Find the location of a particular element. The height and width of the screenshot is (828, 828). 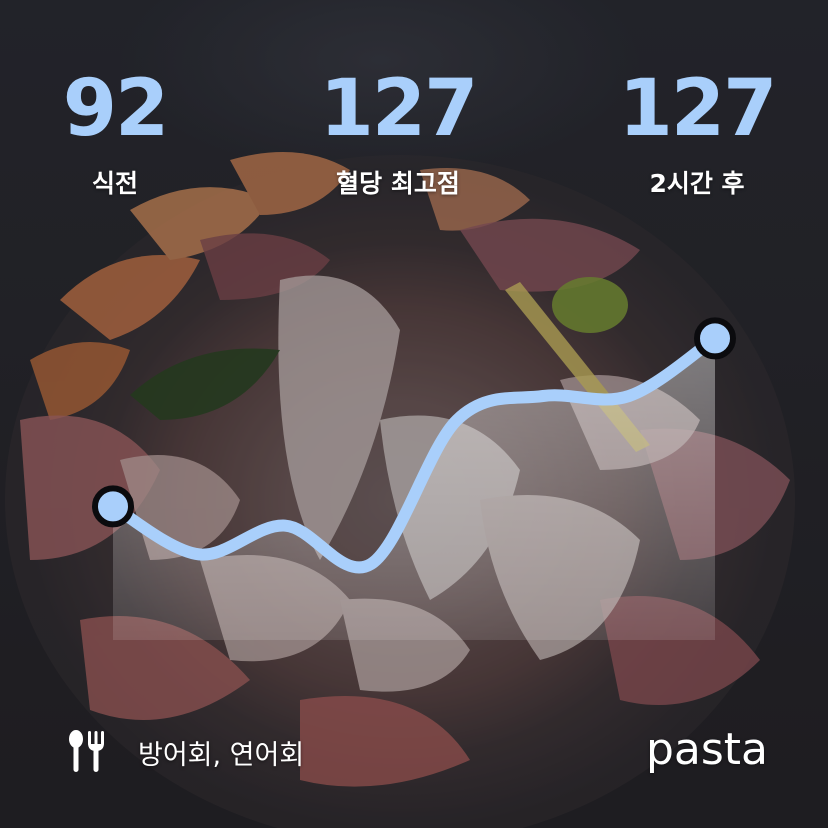

meal-info: 방어회, 연어회 is located at coordinates (185, 752).